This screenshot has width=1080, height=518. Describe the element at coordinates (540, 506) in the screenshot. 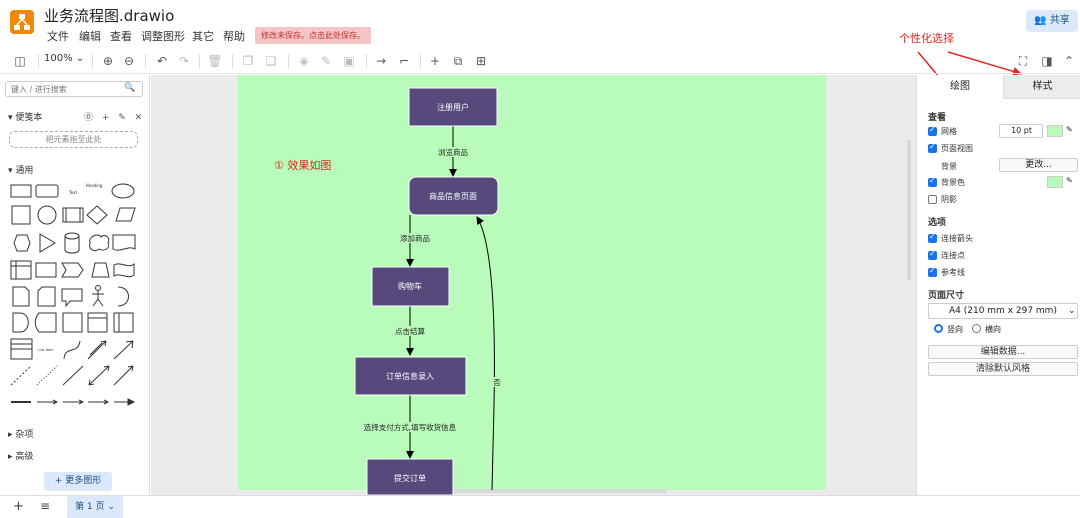

I see `bottom-bar: + ≡ 第 1 页 ⌄` at that location.